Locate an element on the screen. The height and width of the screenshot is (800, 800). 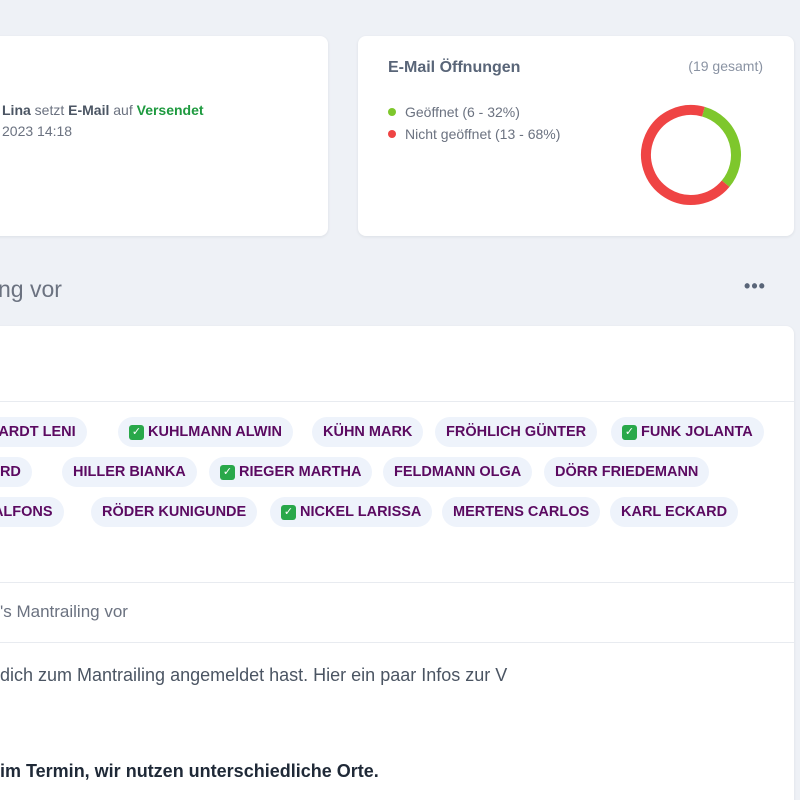
email-opens-donut-chart is located at coordinates (691, 155).